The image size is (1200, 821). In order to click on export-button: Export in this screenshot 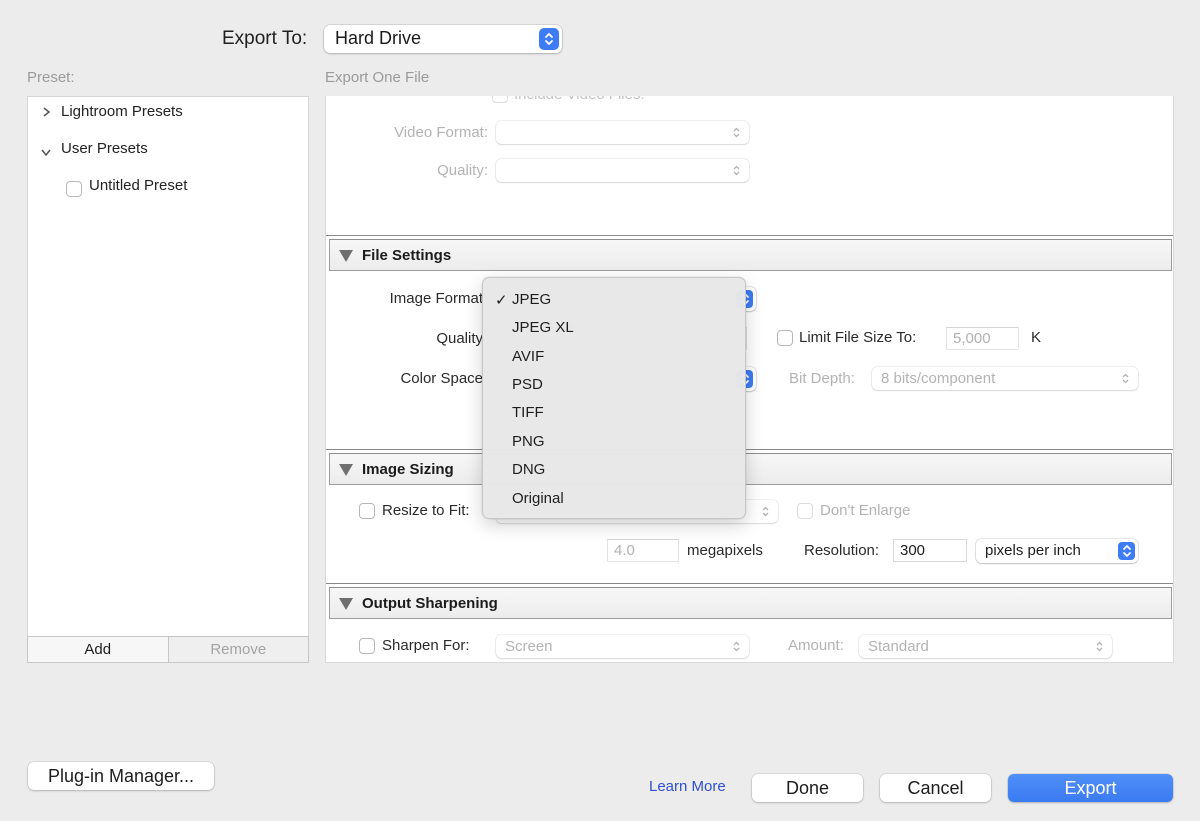, I will do `click(1090, 788)`.